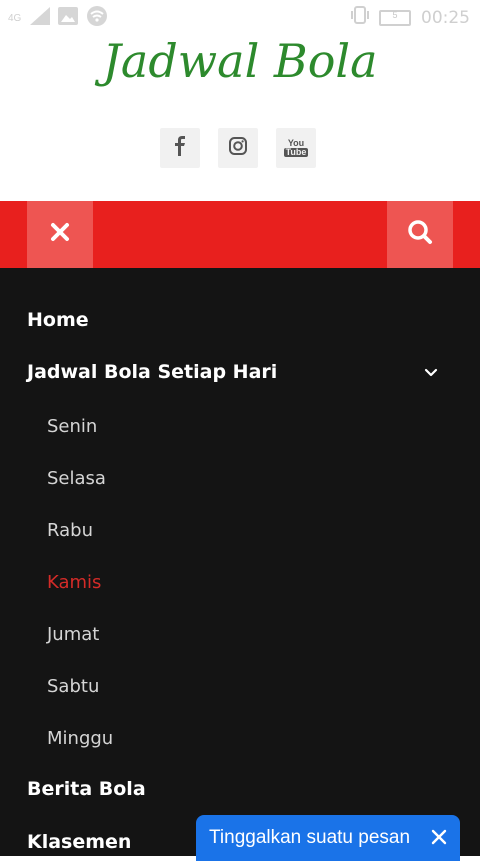  I want to click on submenu-item-senin: Senin, so click(72, 426).